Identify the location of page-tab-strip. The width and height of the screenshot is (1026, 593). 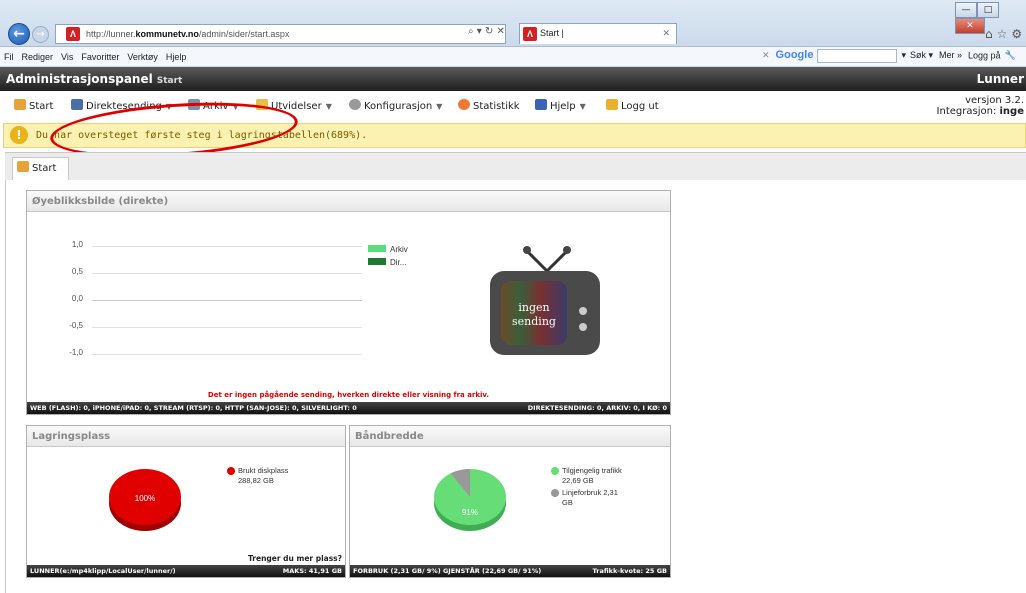
(515, 166).